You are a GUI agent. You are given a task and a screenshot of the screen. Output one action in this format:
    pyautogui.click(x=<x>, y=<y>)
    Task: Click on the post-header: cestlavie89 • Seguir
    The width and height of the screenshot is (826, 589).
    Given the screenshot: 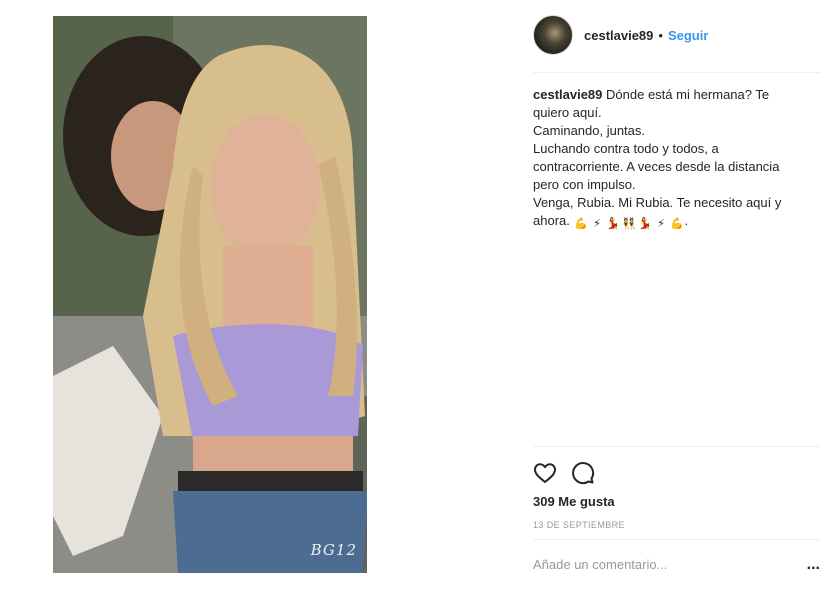 What is the action you would take?
    pyautogui.click(x=620, y=35)
    